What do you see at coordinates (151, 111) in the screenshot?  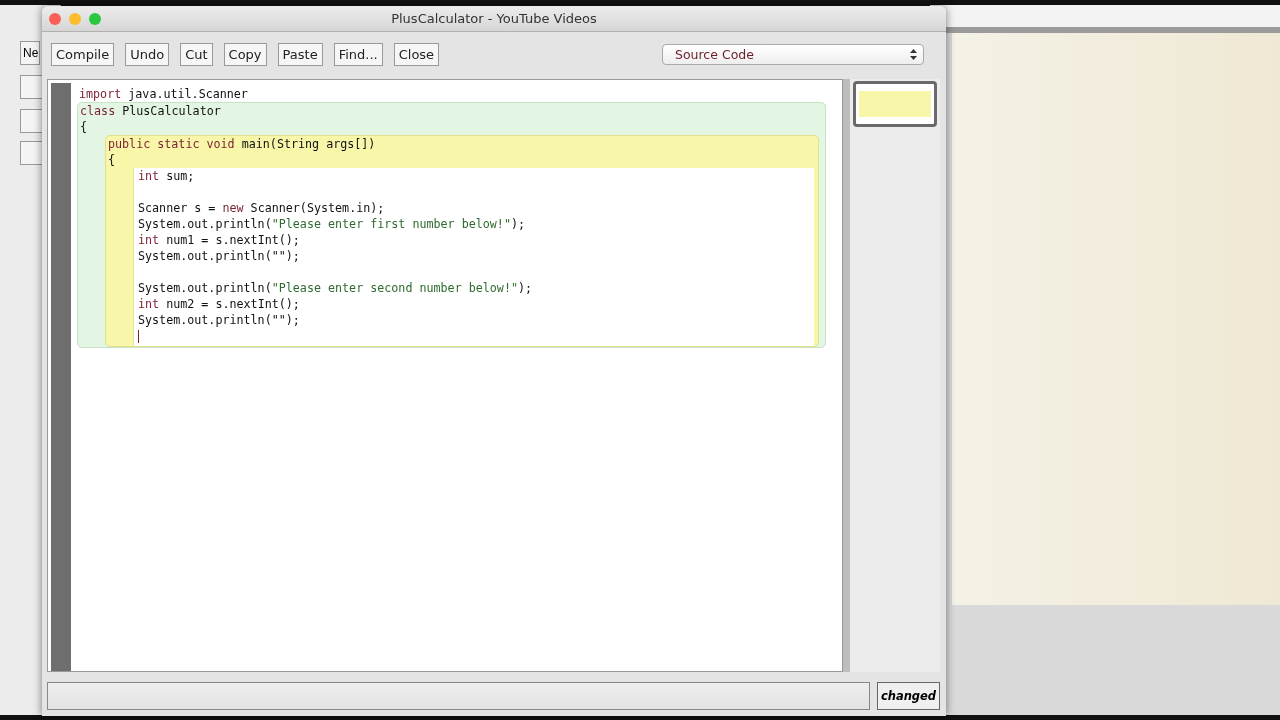 I see `code-line: class PlusCalculator` at bounding box center [151, 111].